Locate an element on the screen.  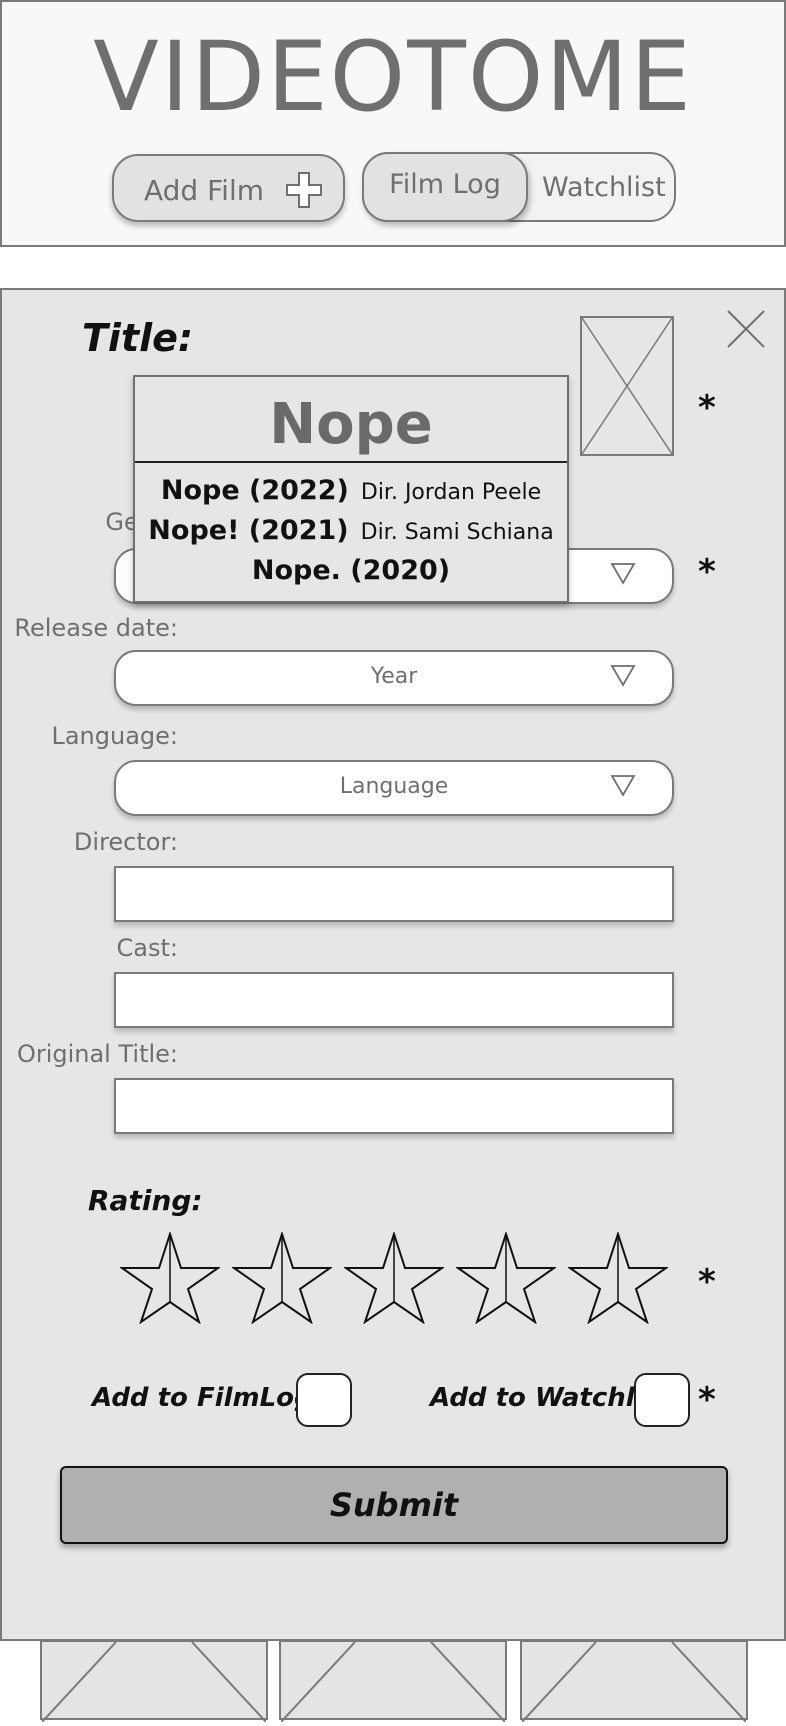
suggestion-item: Nope! (2021) Dir. Sami Schiana is located at coordinates (351, 530).